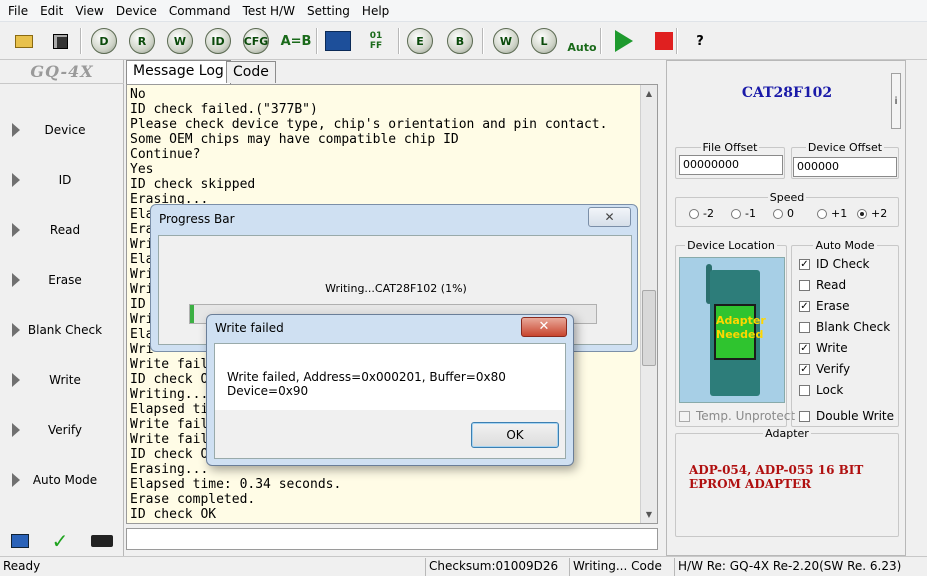 Image resolution: width=927 pixels, height=576 pixels. I want to click on tab-code: Code, so click(251, 72).